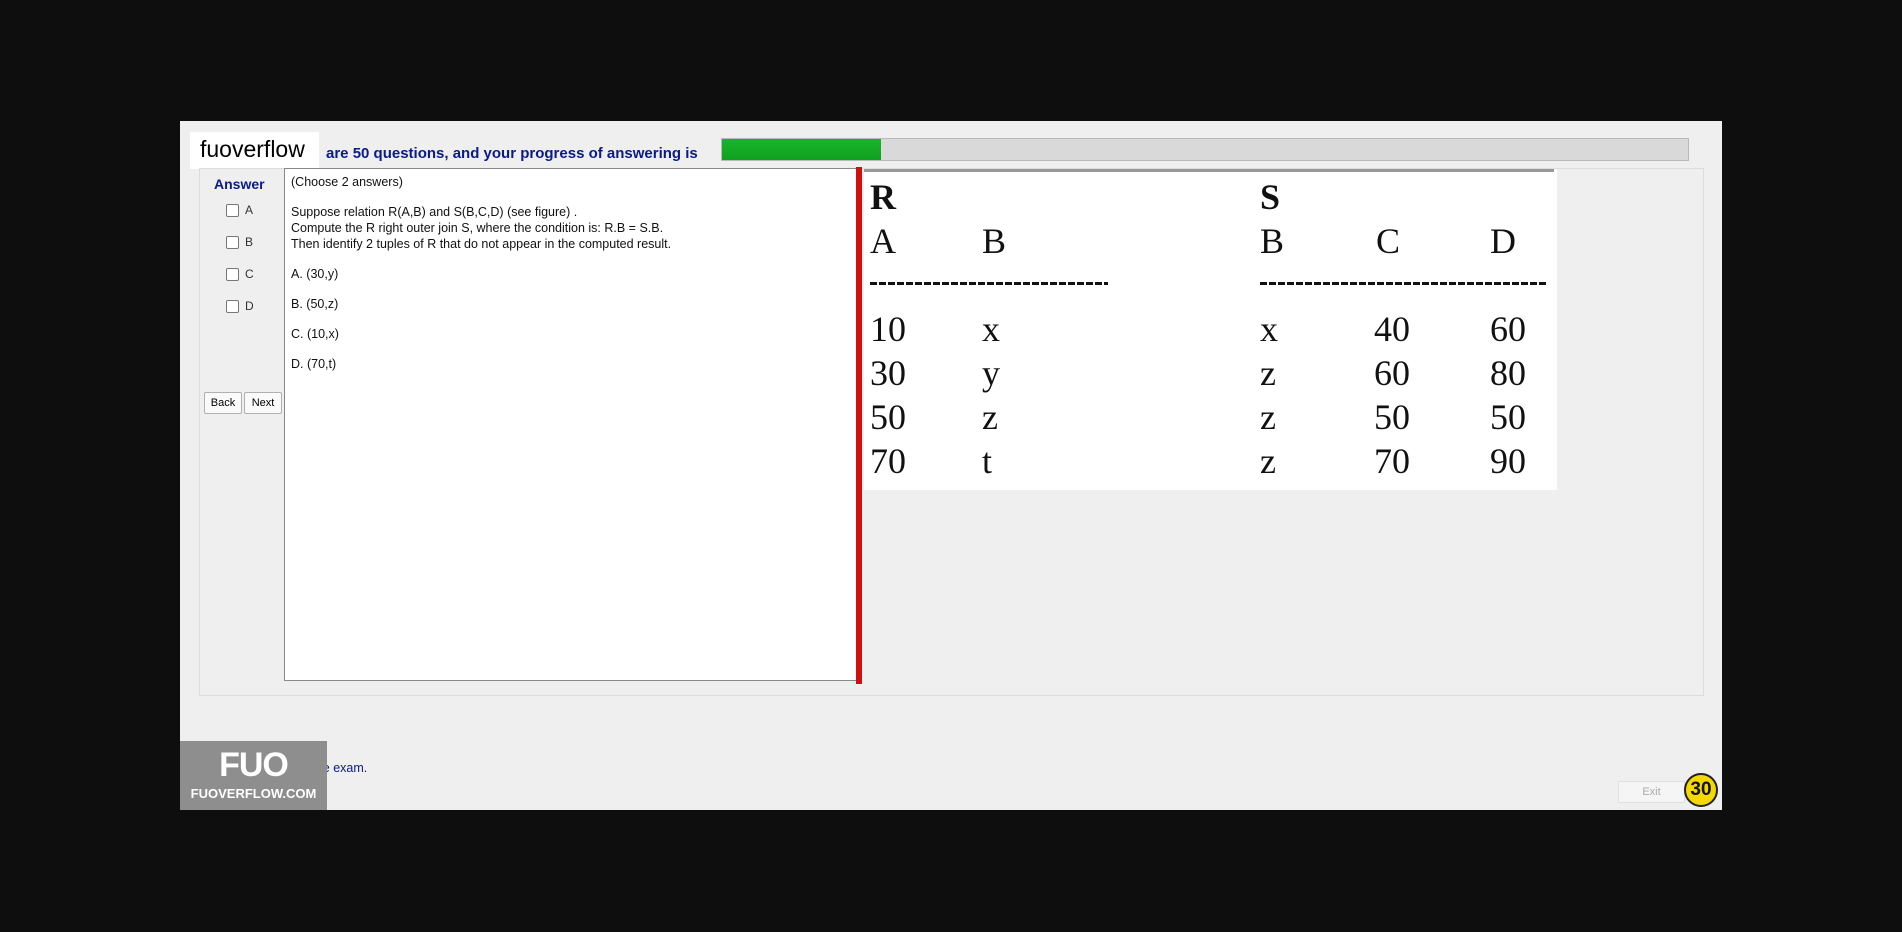 This screenshot has width=1902, height=932. I want to click on checkbox-b, so click(232, 242).